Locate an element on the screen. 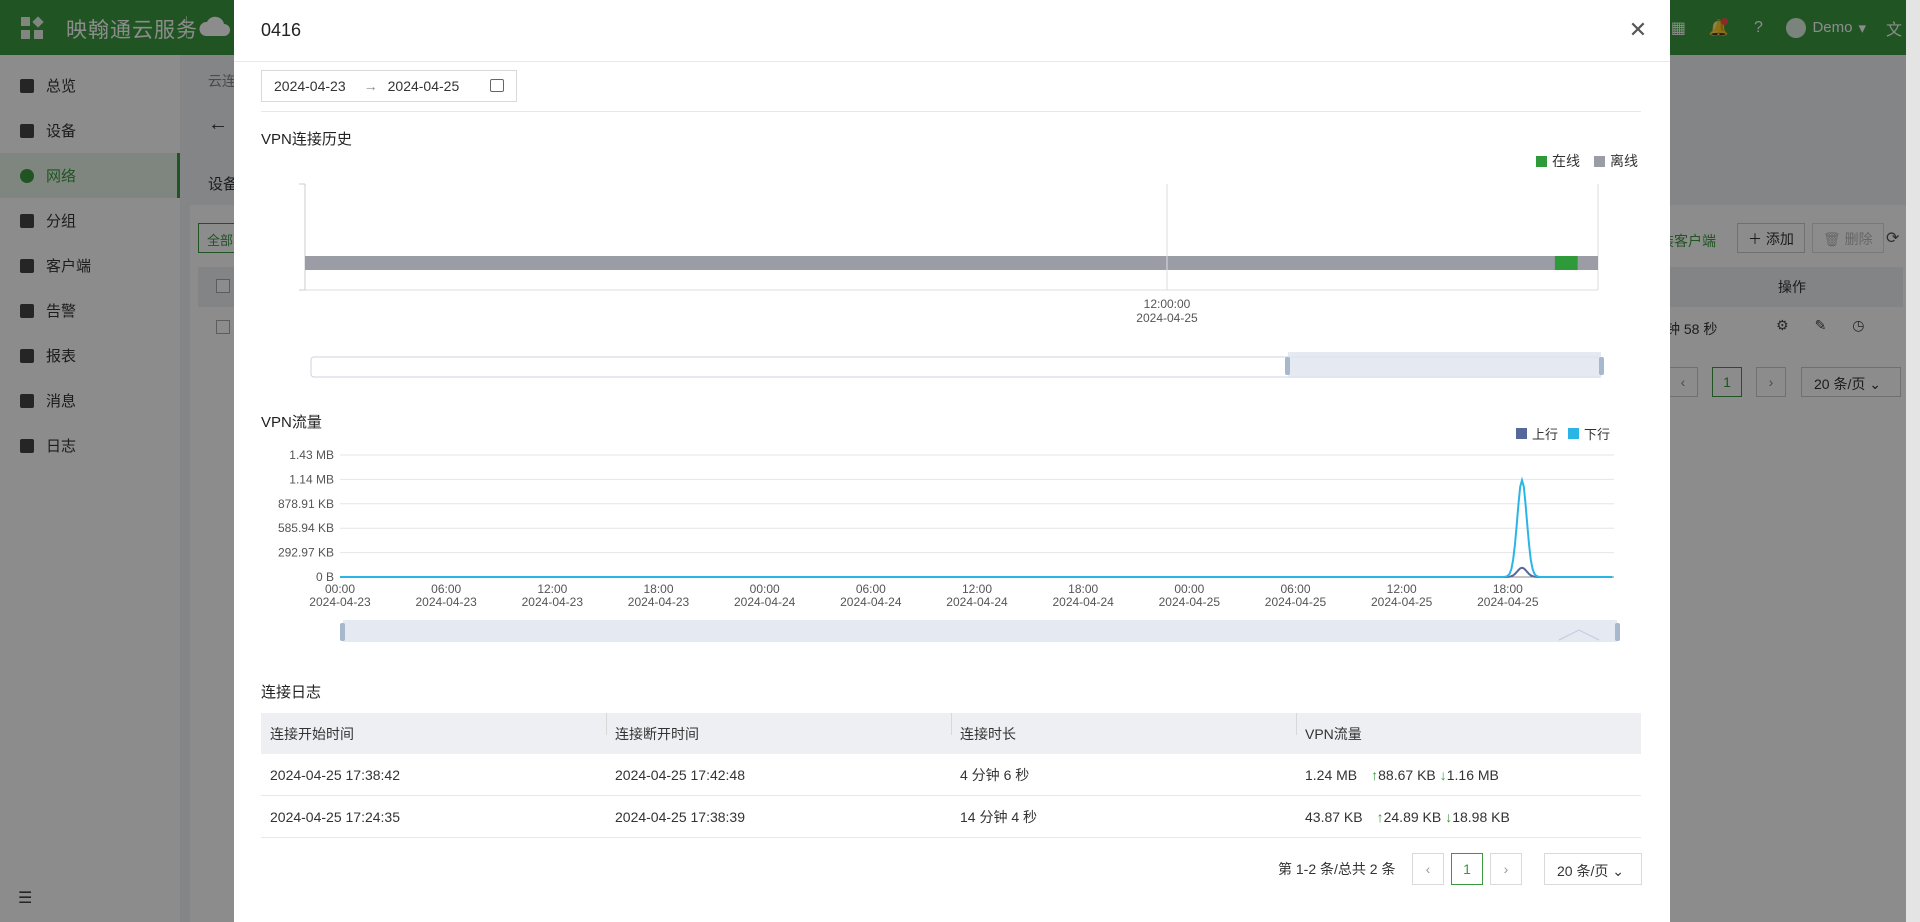 This screenshot has height=922, width=1920. close-icon: ✕ is located at coordinates (1638, 30).